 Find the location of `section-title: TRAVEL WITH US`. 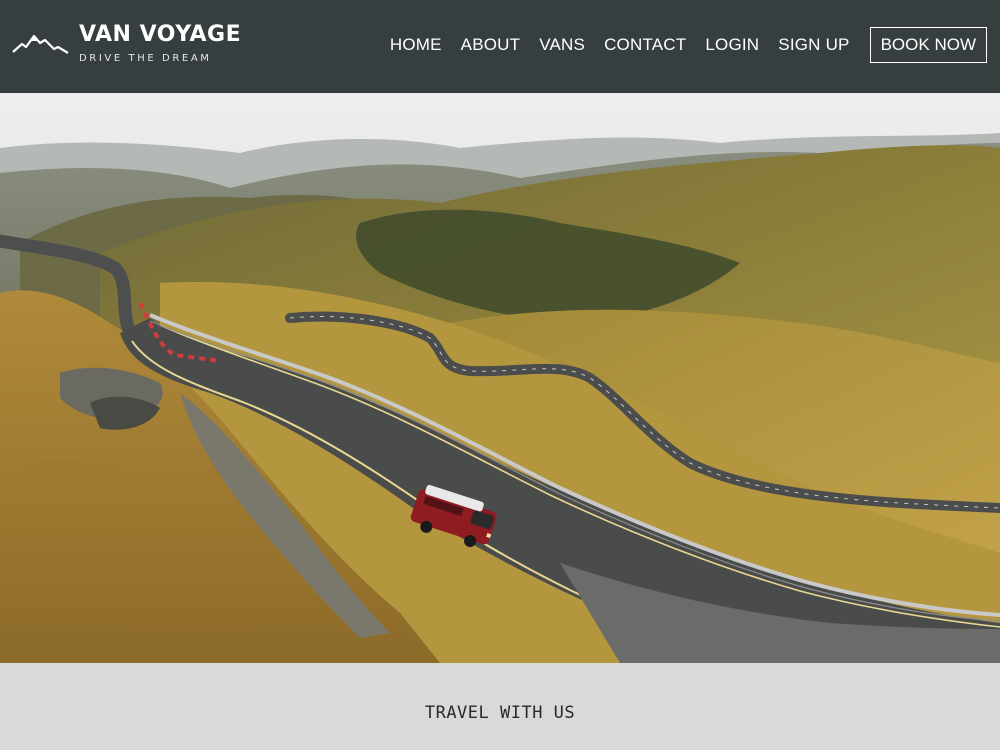

section-title: TRAVEL WITH US is located at coordinates (500, 713).